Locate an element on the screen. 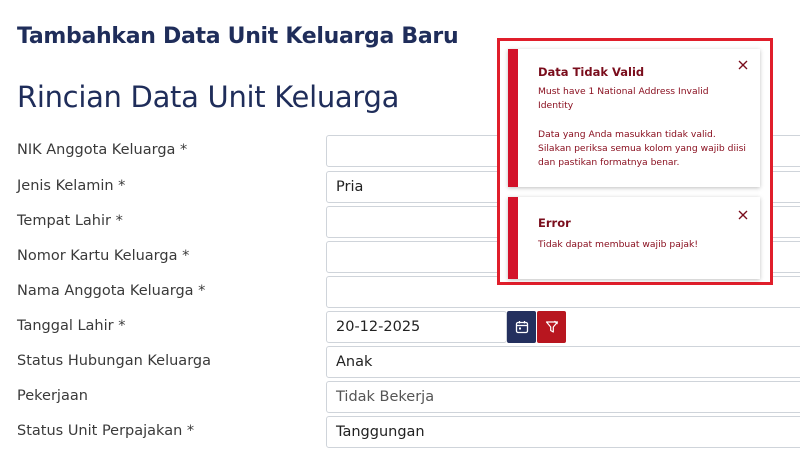 The image size is (800, 450). status-hubungan-label: Status Hubungan Keluarga is located at coordinates (114, 361).